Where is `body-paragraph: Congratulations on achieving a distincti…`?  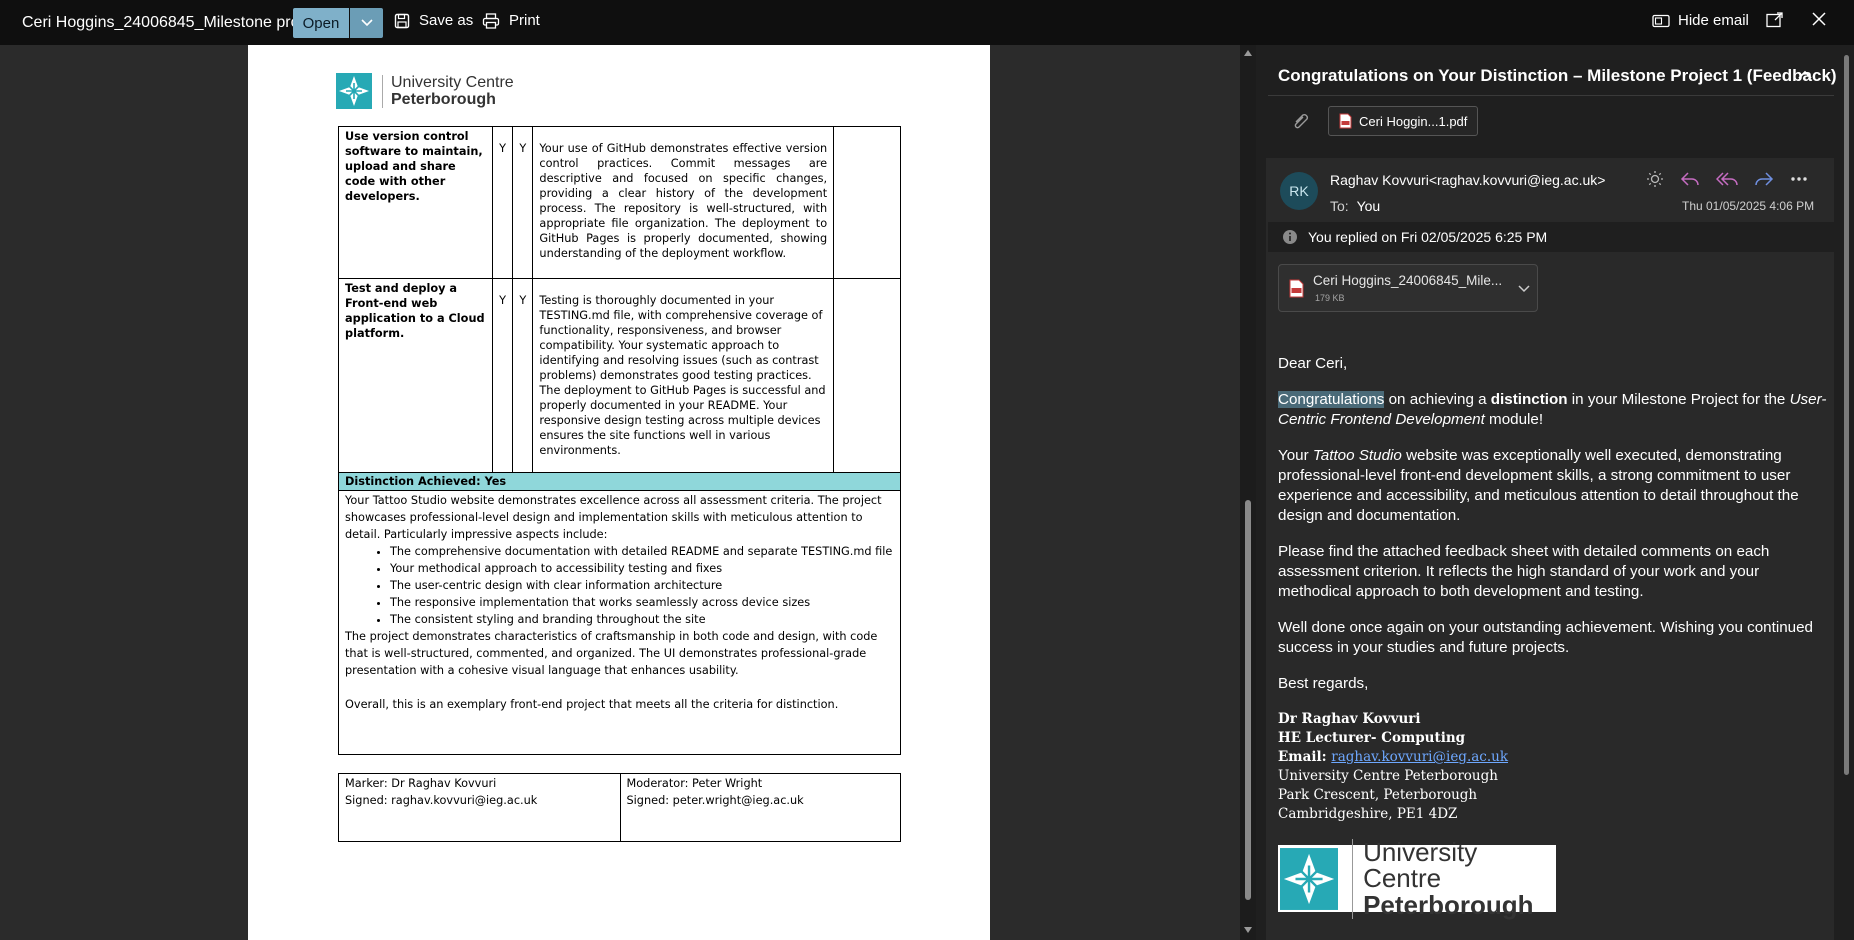
body-paragraph: Congratulations on achieving a distincti… is located at coordinates (1554, 410).